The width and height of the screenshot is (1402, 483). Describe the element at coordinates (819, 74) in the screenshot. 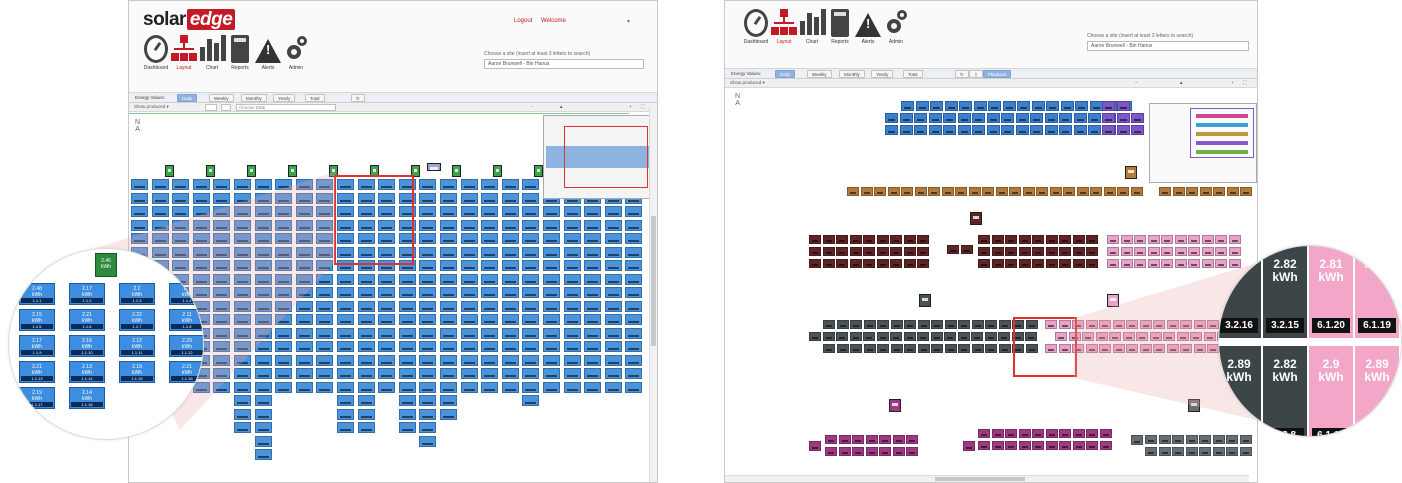

I see `tab-weekly: Weekly` at that location.